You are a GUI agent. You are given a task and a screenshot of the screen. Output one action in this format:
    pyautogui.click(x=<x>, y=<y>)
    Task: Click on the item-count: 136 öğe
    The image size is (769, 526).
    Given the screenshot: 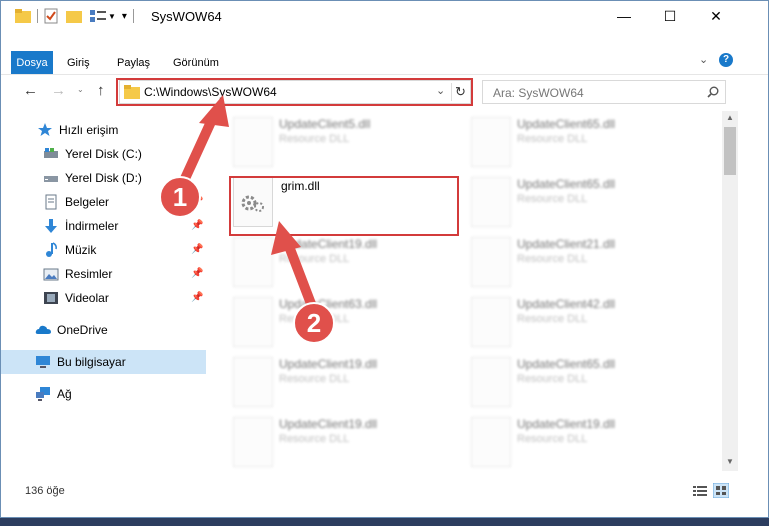 What is the action you would take?
    pyautogui.click(x=45, y=491)
    